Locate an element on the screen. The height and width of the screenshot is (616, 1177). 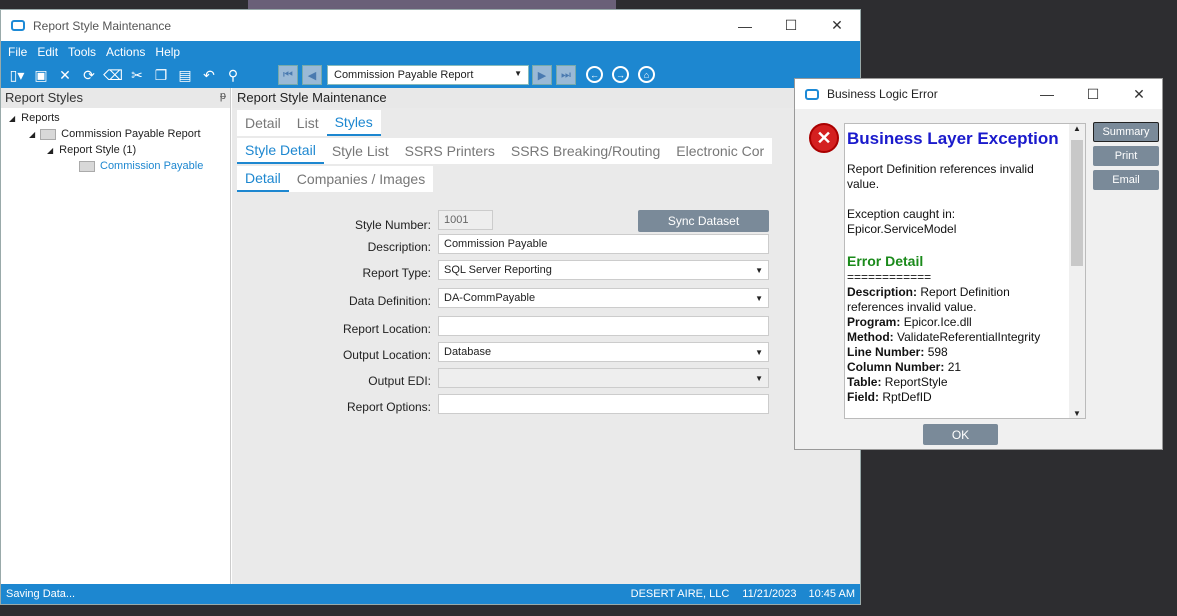
cut-icon: ✂ is located at coordinates (137, 75).